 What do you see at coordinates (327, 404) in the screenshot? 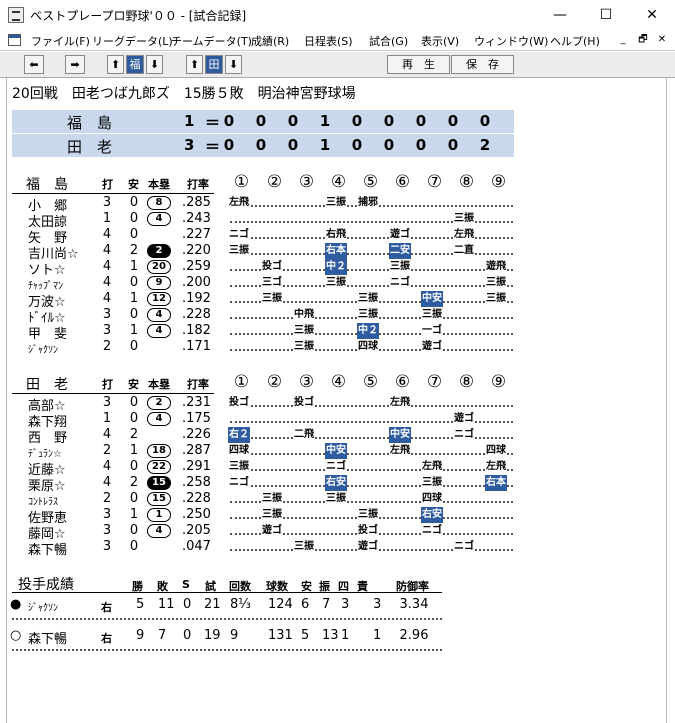
I see `player-row: 高部☆ 3 0 2.231 投ゴ 投ゴ 左飛` at bounding box center [327, 404].